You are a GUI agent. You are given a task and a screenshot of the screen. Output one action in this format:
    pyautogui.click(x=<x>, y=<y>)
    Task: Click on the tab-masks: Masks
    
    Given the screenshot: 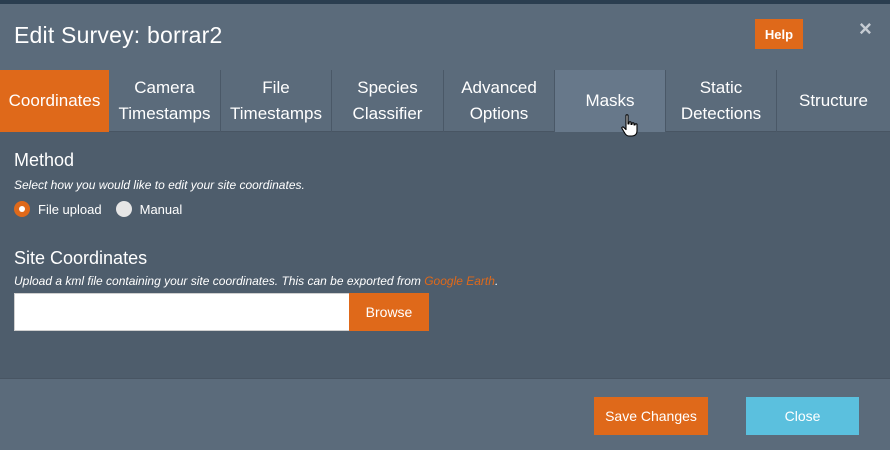 What is the action you would take?
    pyautogui.click(x=610, y=101)
    